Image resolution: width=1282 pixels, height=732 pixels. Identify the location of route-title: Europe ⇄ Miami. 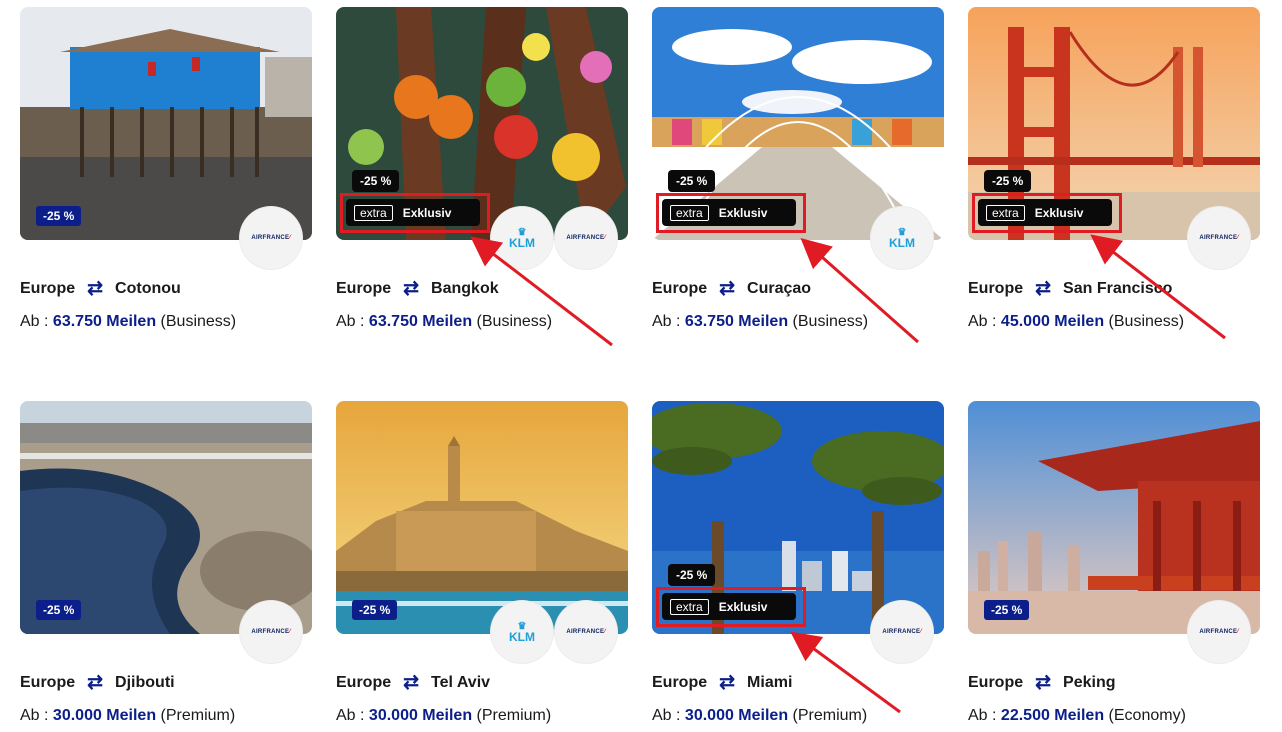
(722, 682).